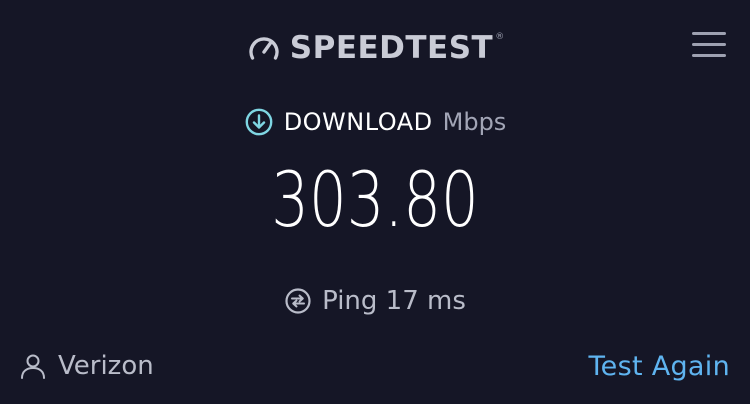  What do you see at coordinates (474, 122) in the screenshot?
I see `speed-unit: Mbps` at bounding box center [474, 122].